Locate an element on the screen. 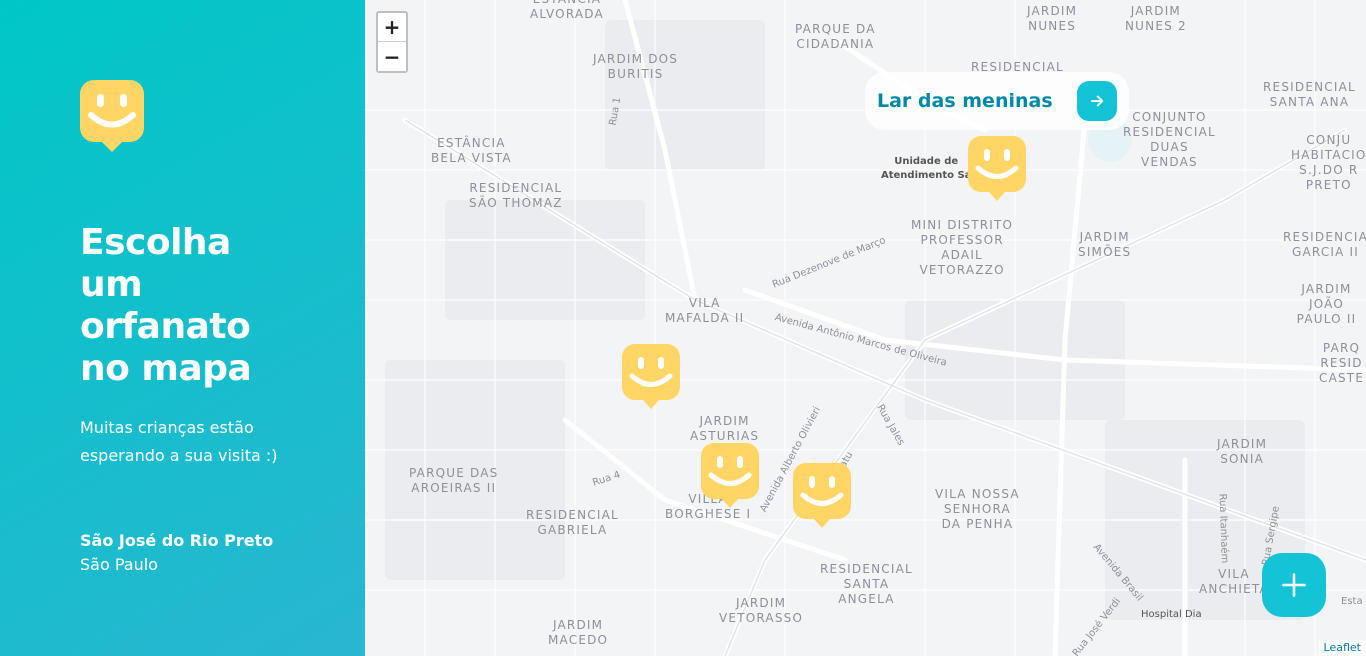 The image size is (1366, 656). district-label: Jardim Sonia is located at coordinates (1242, 451).